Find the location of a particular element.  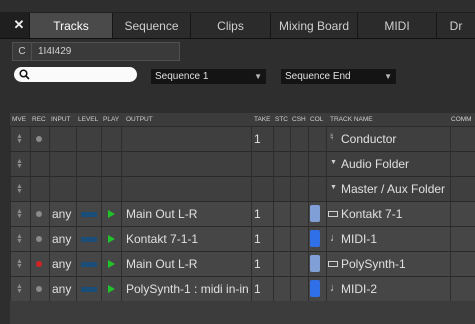

track-name: Audio Folder is located at coordinates (375, 164).